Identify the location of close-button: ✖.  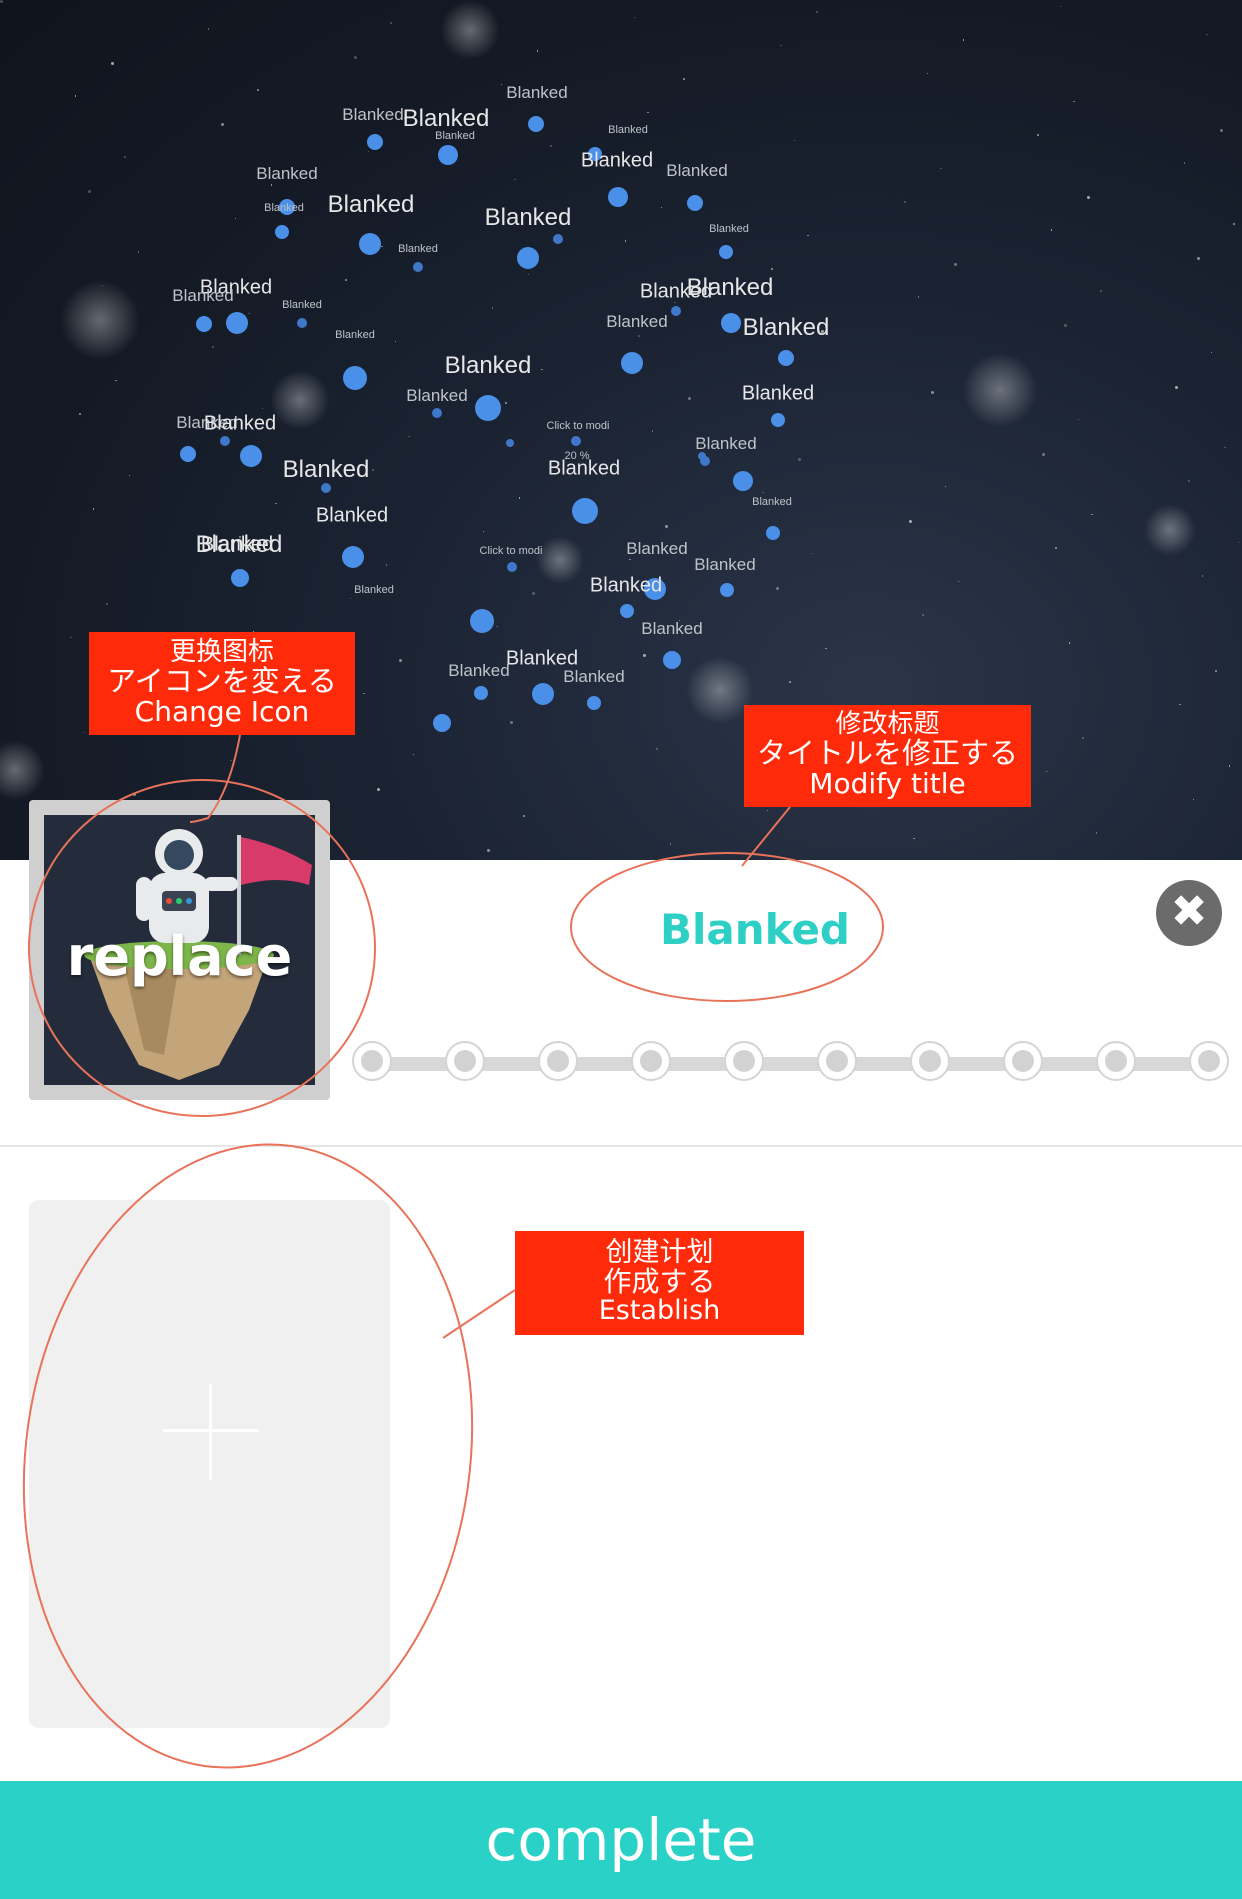
(1189, 913).